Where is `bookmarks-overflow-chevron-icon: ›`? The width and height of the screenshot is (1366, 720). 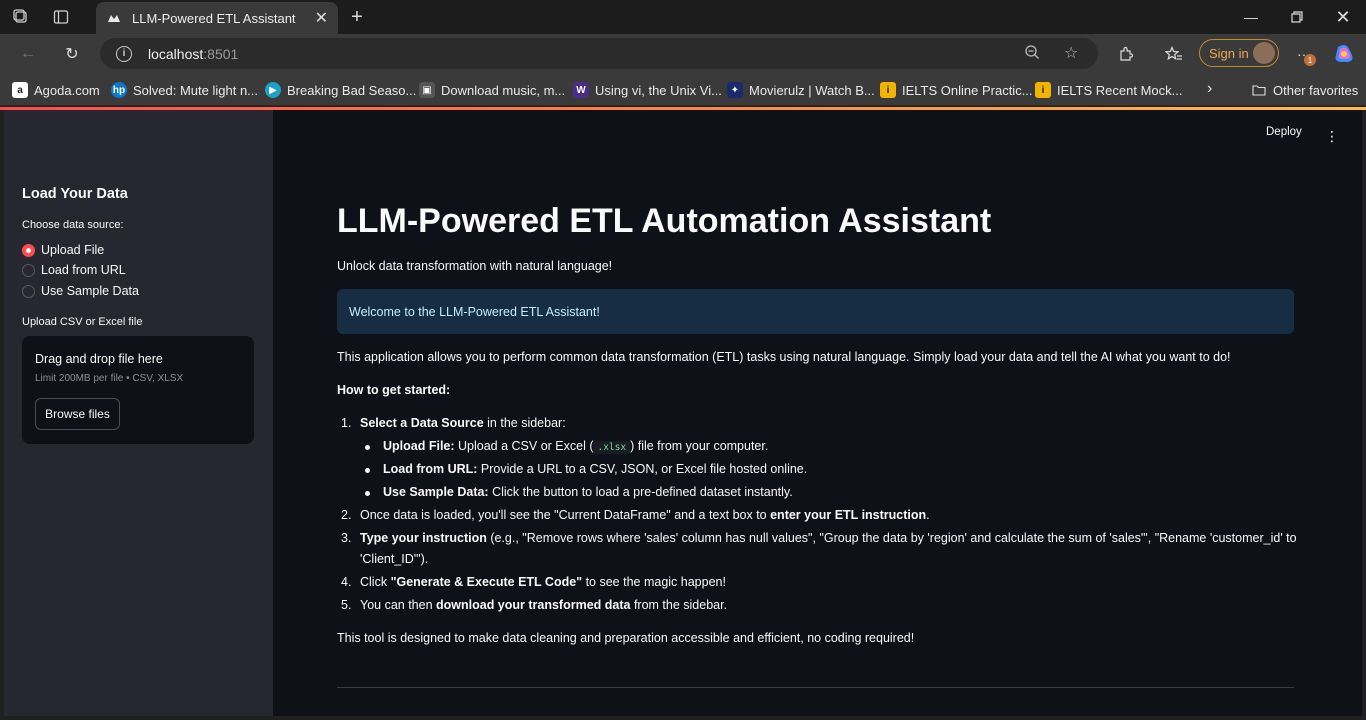
bookmarks-overflow-chevron-icon: › is located at coordinates (1209, 89).